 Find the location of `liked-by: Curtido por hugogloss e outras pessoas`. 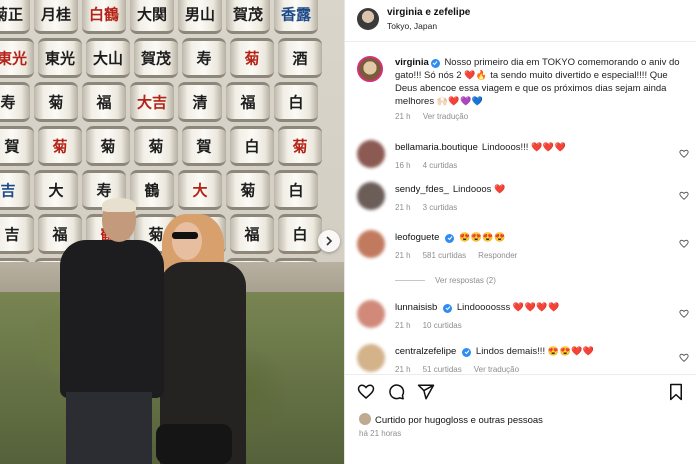

liked-by: Curtido por hugogloss e outras pessoas is located at coordinates (451, 419).